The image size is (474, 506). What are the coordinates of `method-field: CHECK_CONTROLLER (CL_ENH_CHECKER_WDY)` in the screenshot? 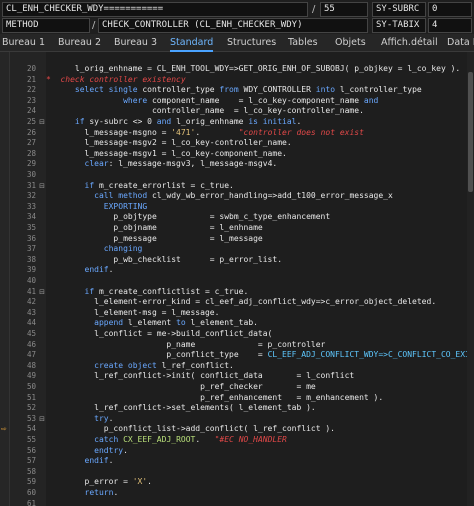 It's located at (233, 25).